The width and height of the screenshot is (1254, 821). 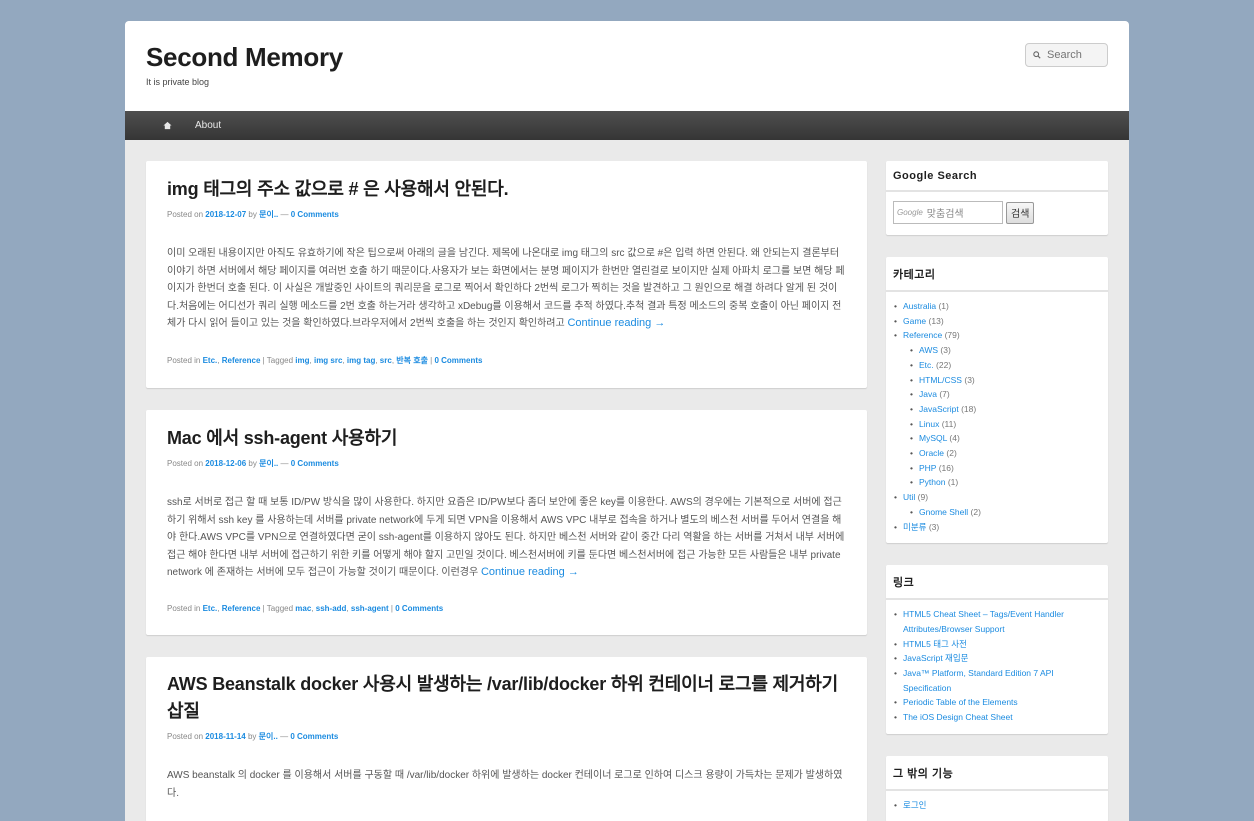 What do you see at coordinates (167, 125) in the screenshot?
I see `nav-home` at bounding box center [167, 125].